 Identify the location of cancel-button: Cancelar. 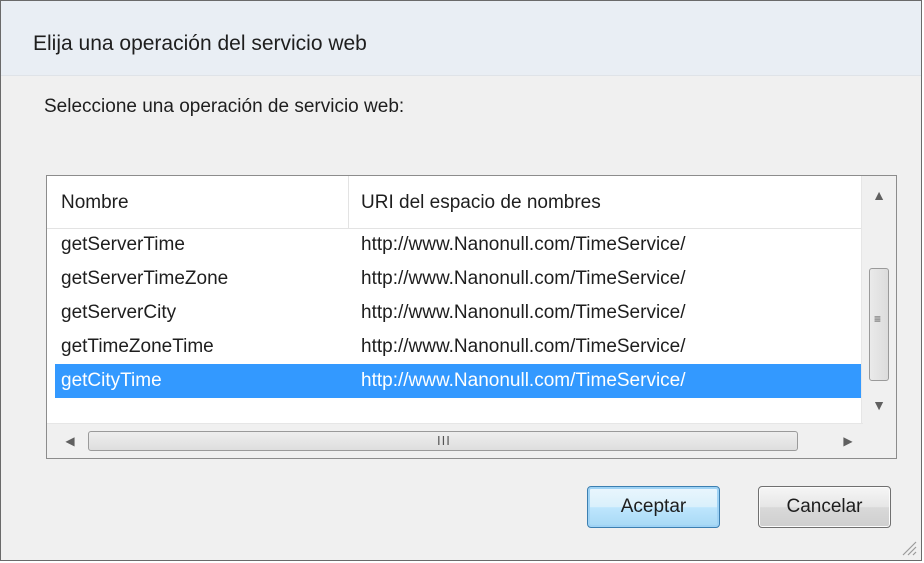
(824, 507).